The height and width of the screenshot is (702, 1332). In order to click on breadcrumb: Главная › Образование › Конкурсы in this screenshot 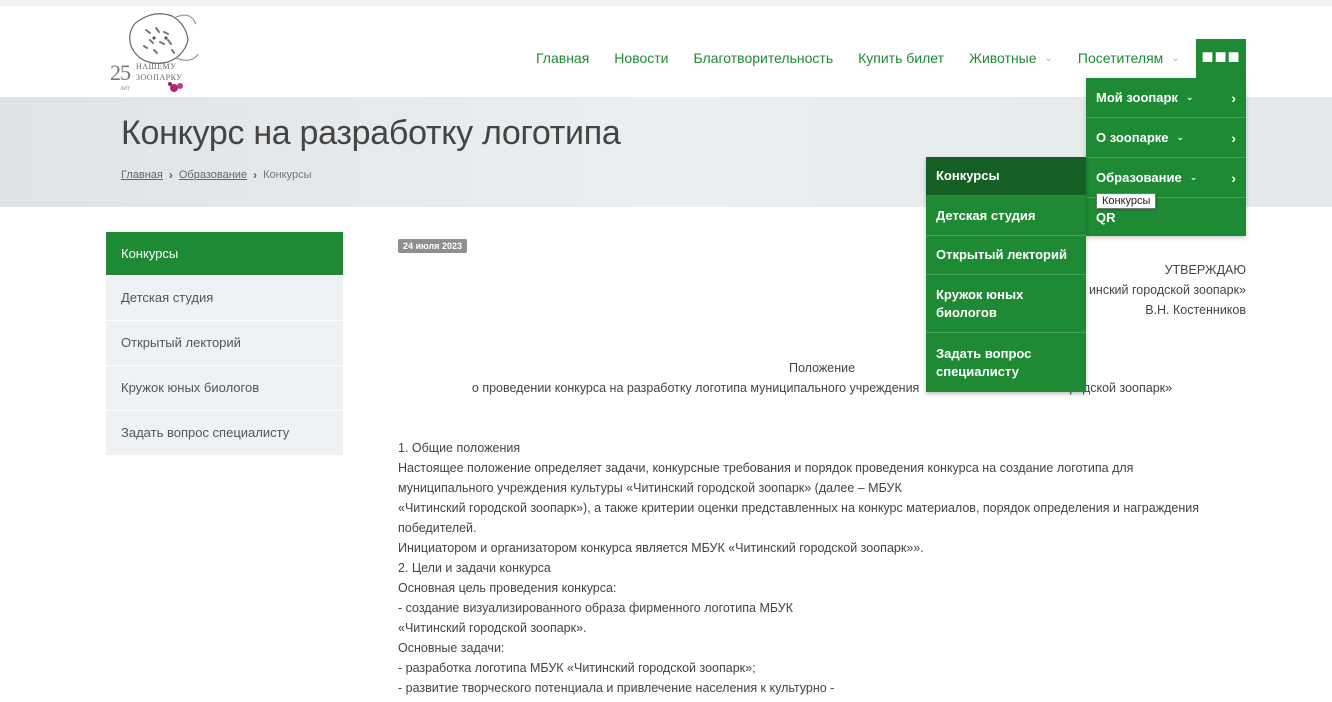, I will do `click(216, 175)`.